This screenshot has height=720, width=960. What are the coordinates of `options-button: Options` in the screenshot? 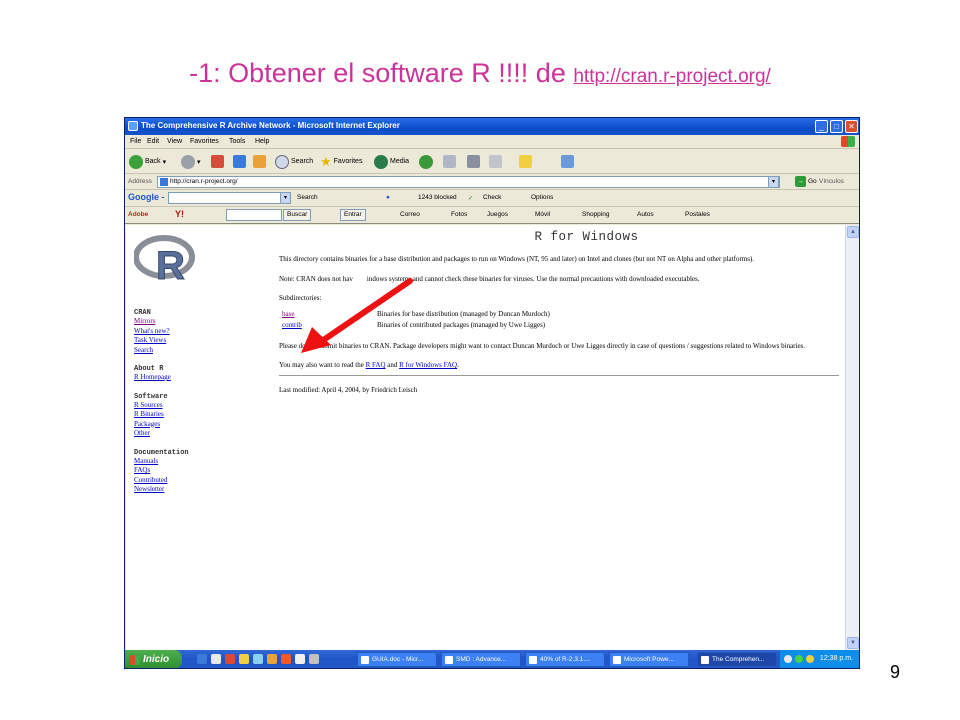 It's located at (542, 197).